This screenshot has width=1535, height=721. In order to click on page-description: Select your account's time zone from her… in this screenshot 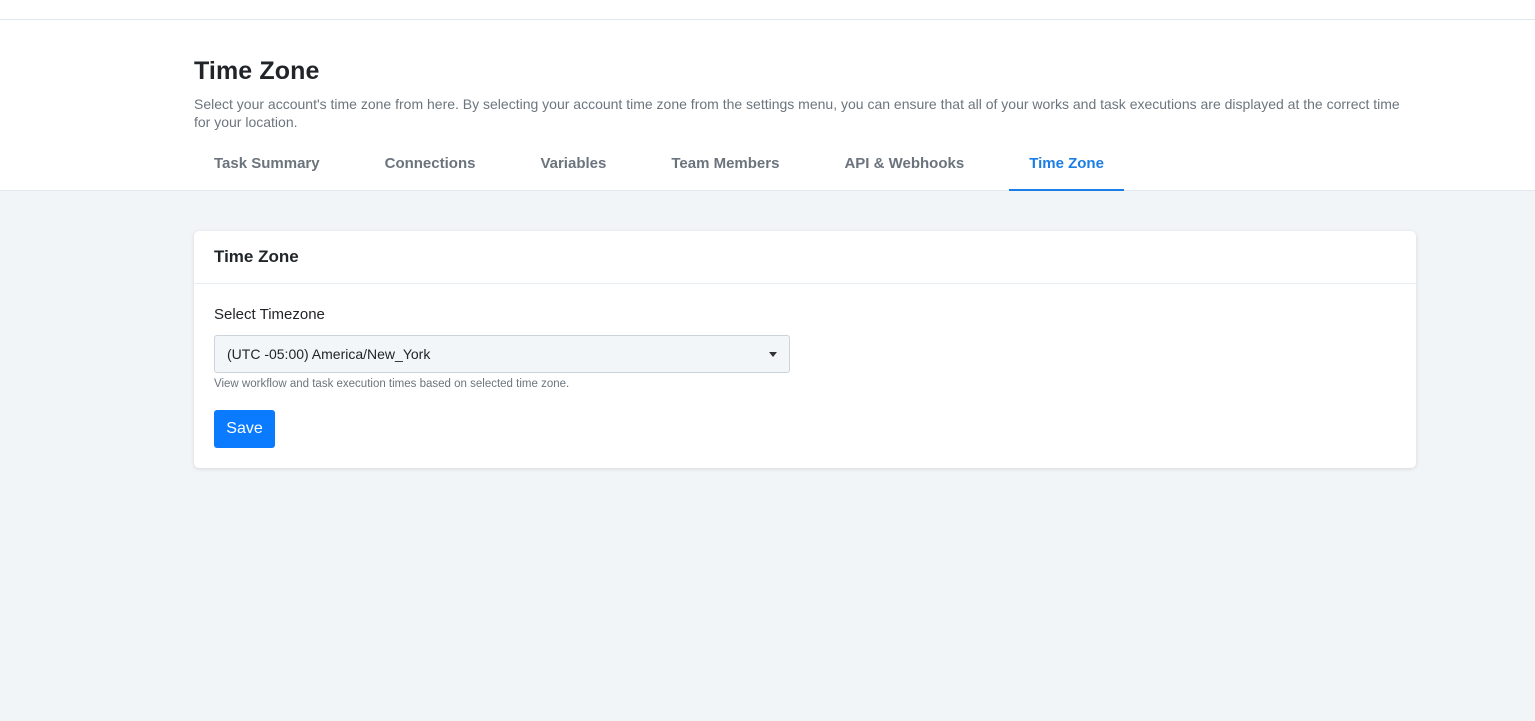, I will do `click(797, 113)`.